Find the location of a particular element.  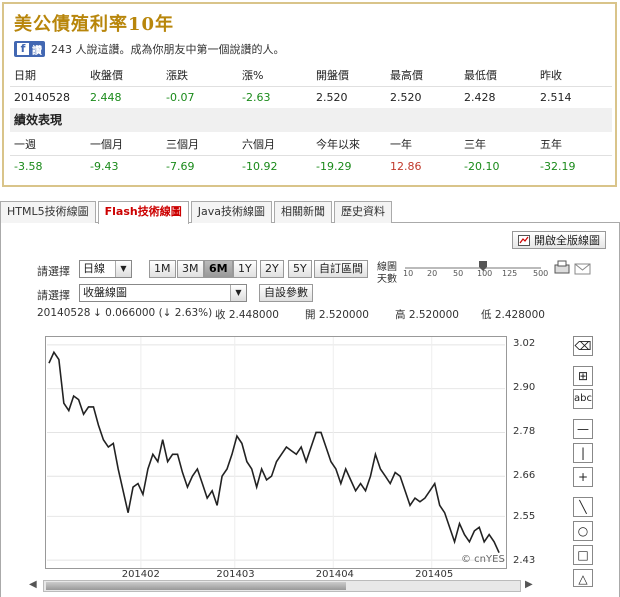

text-icon: abc is located at coordinates (583, 399).